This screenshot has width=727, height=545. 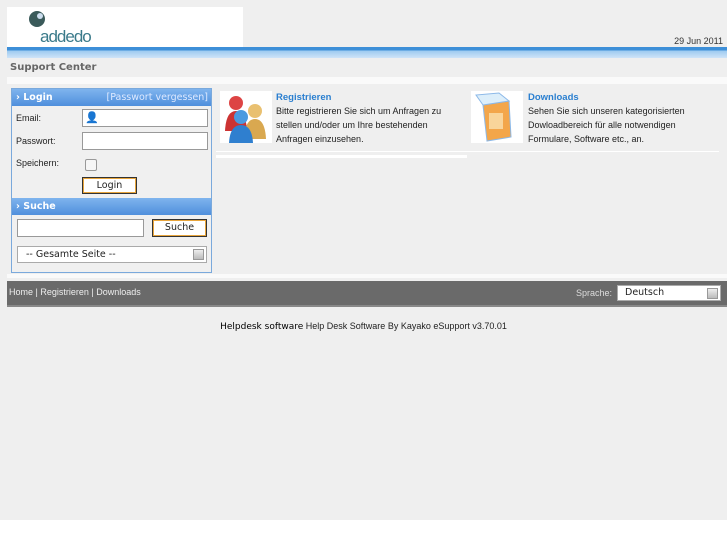 What do you see at coordinates (91, 165) in the screenshot?
I see `remember-checkbox` at bounding box center [91, 165].